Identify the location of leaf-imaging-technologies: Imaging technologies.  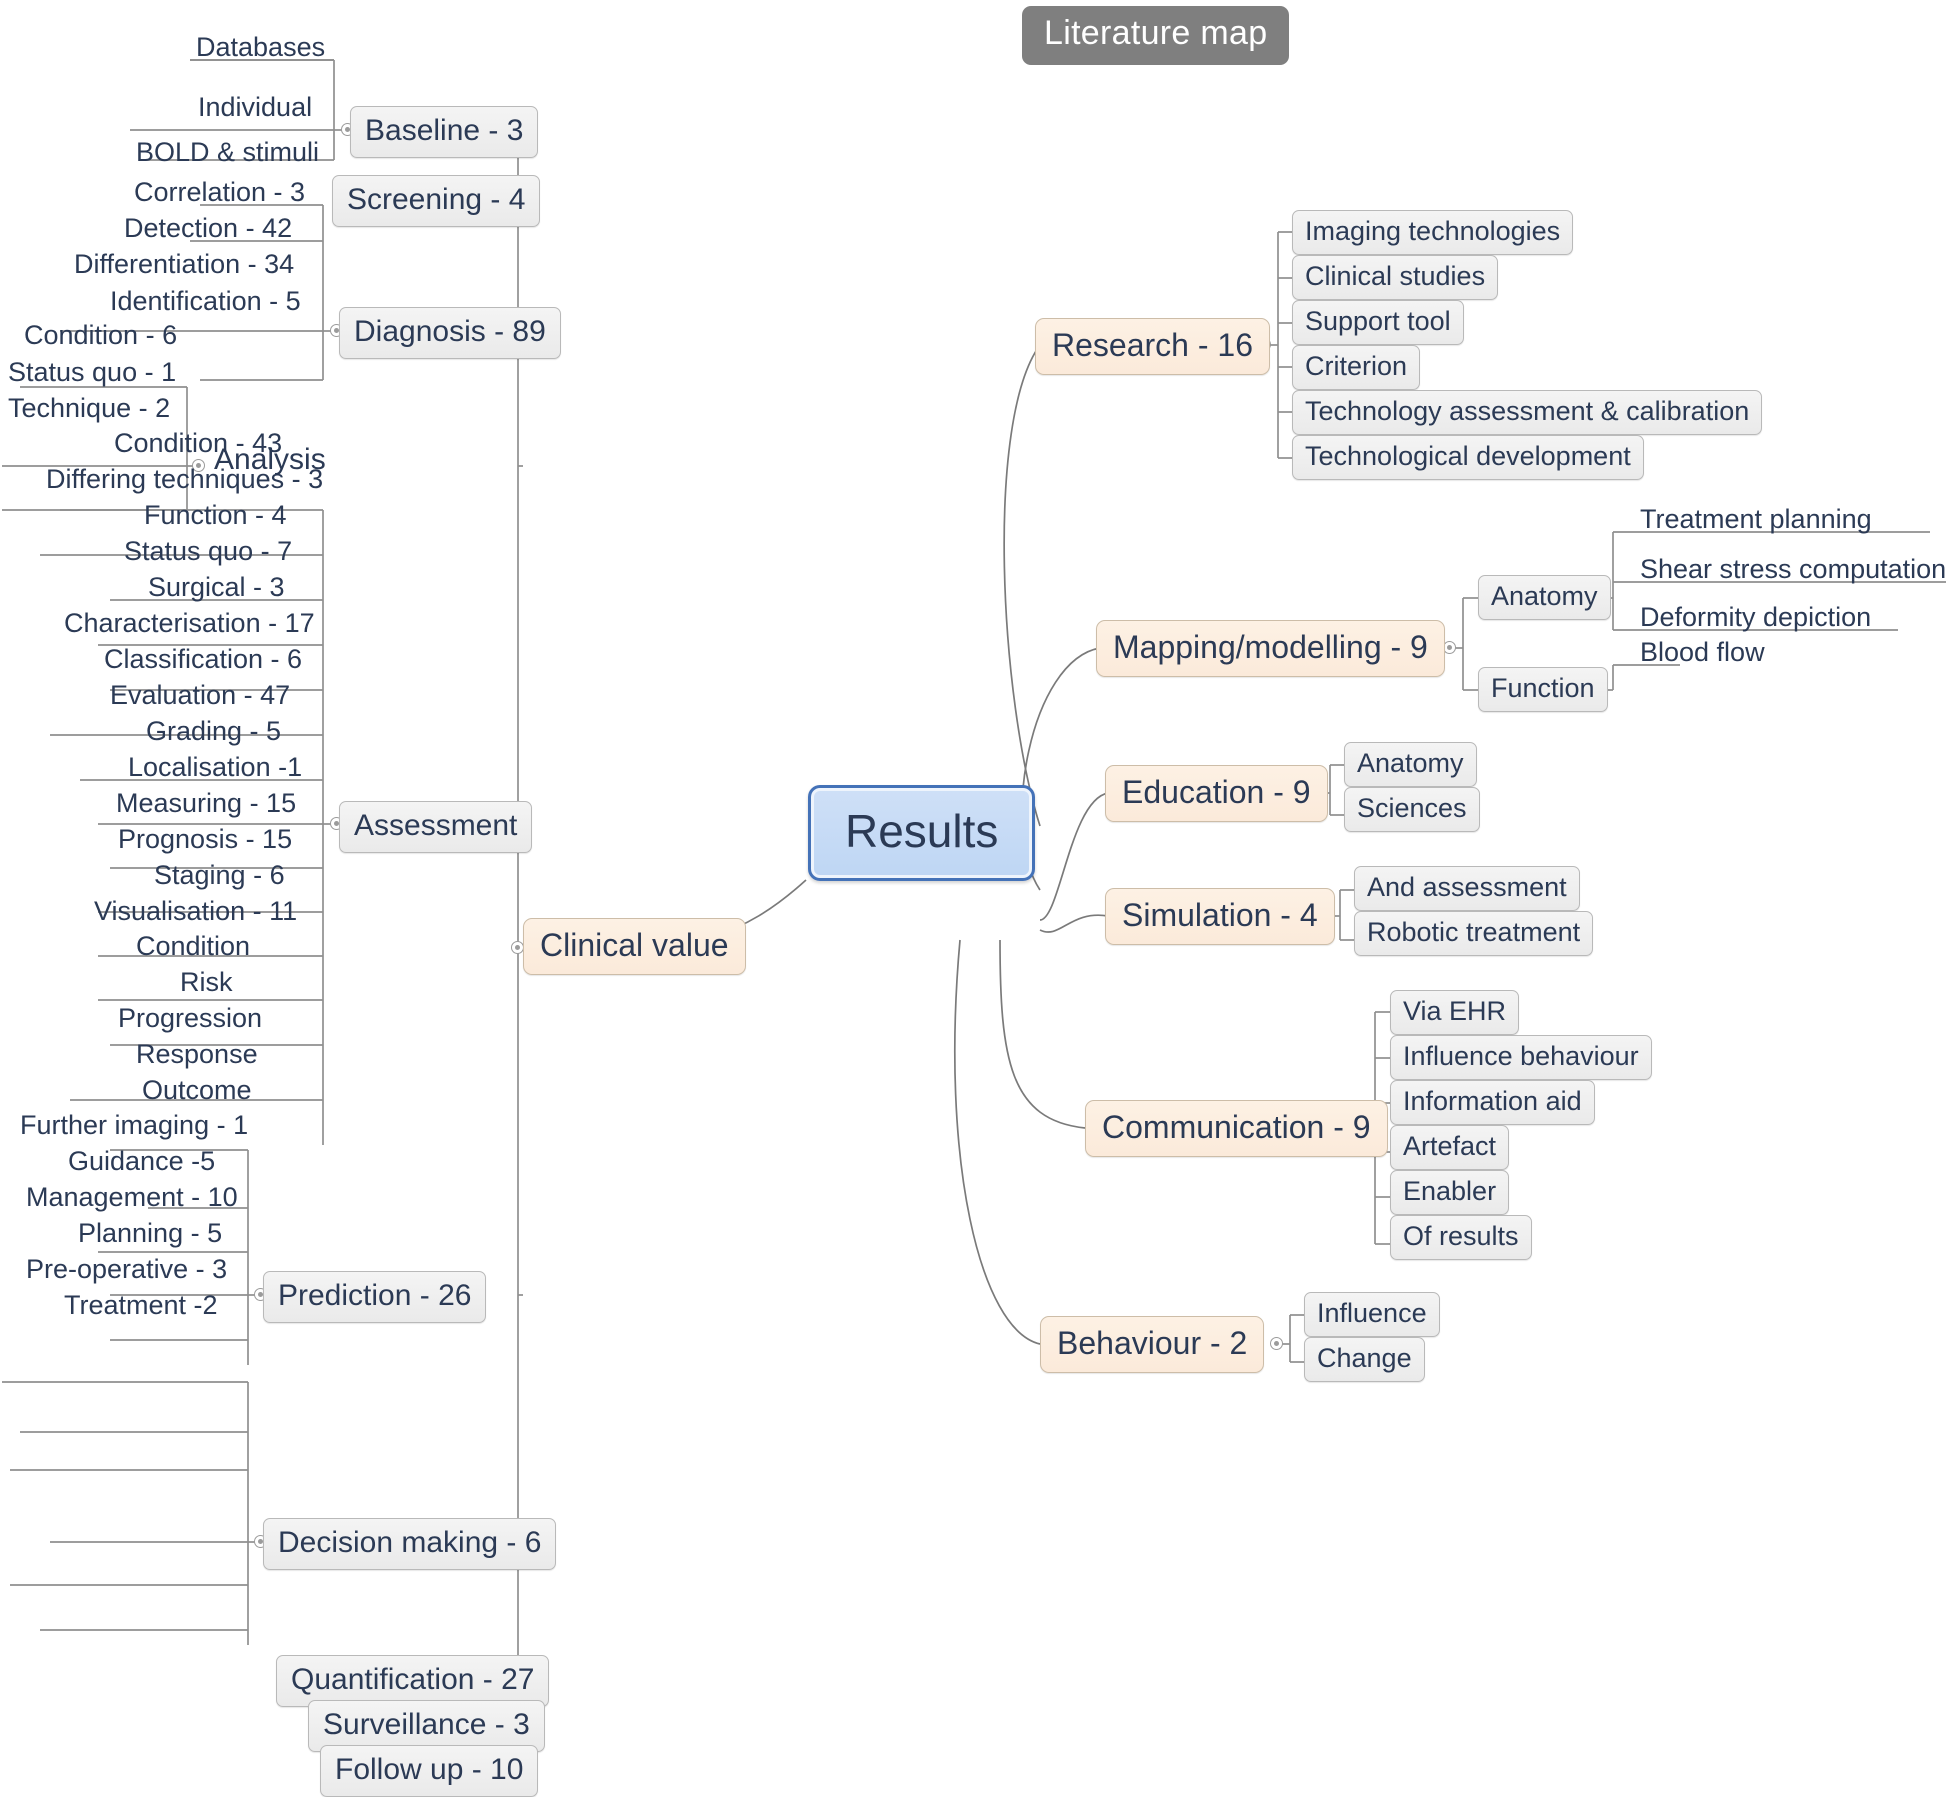
(1433, 232).